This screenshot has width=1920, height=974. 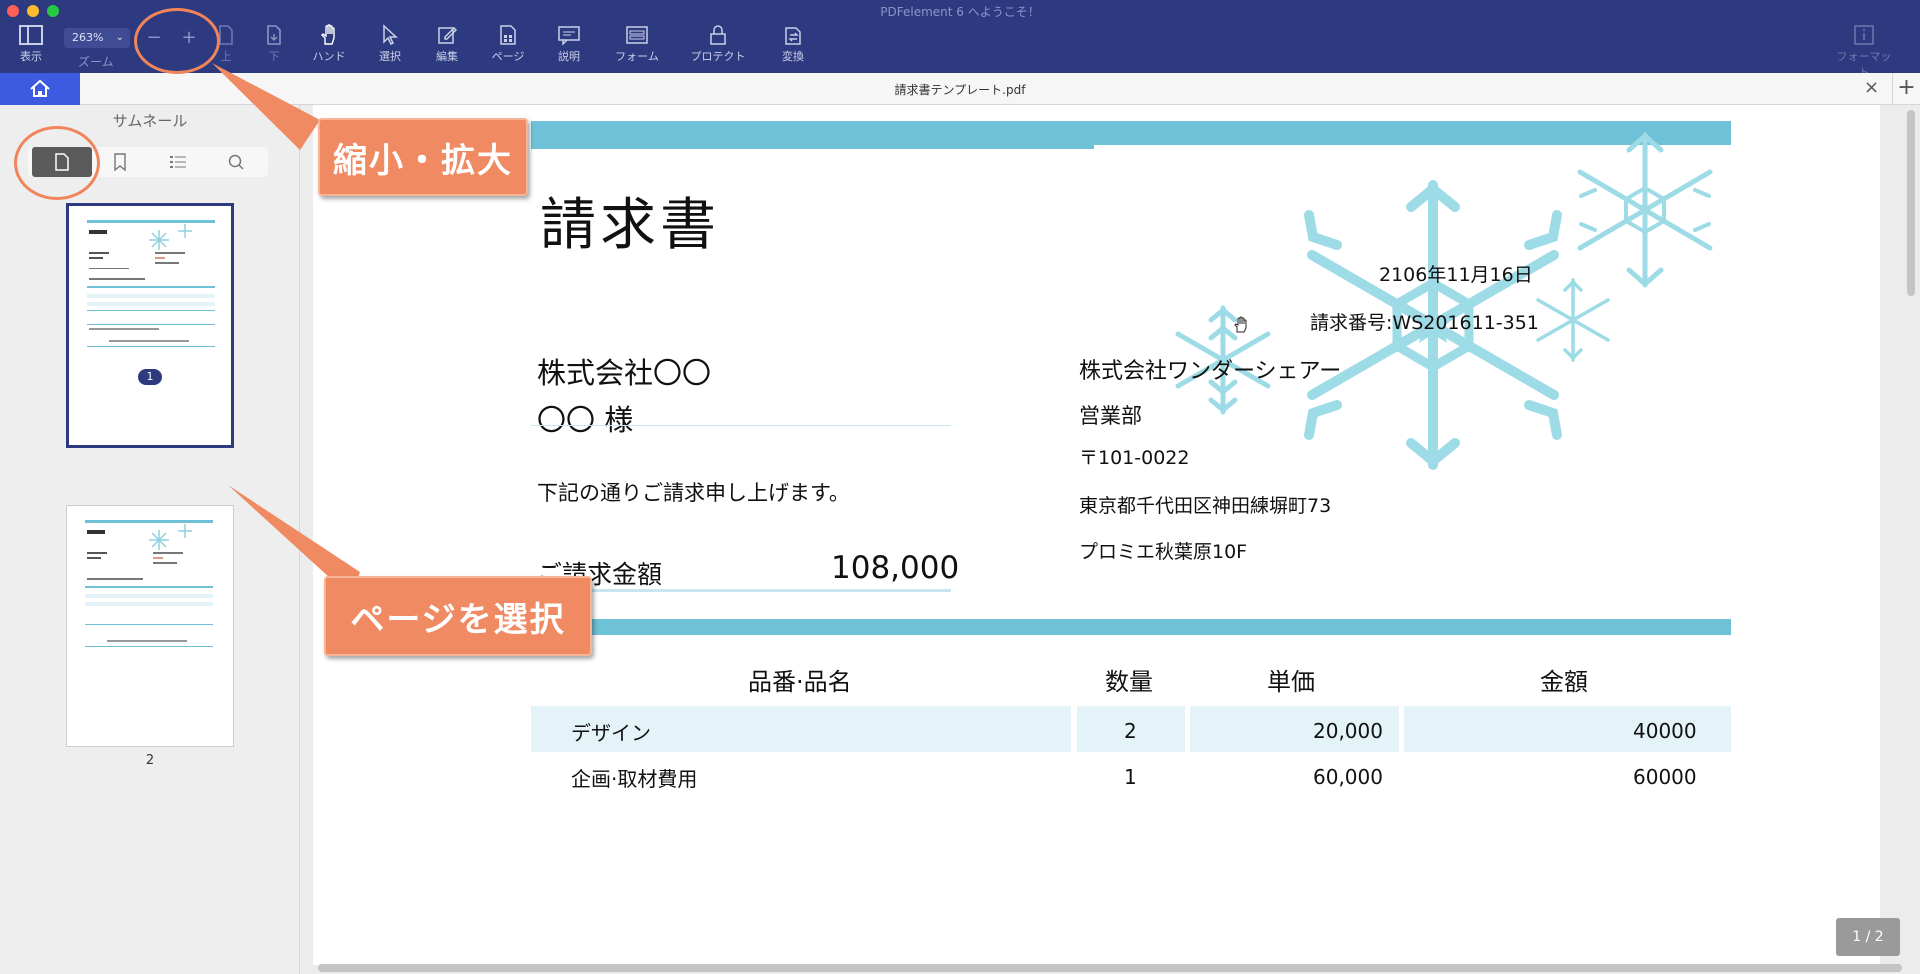 What do you see at coordinates (177, 41) in the screenshot?
I see `zoom-highlight-ring` at bounding box center [177, 41].